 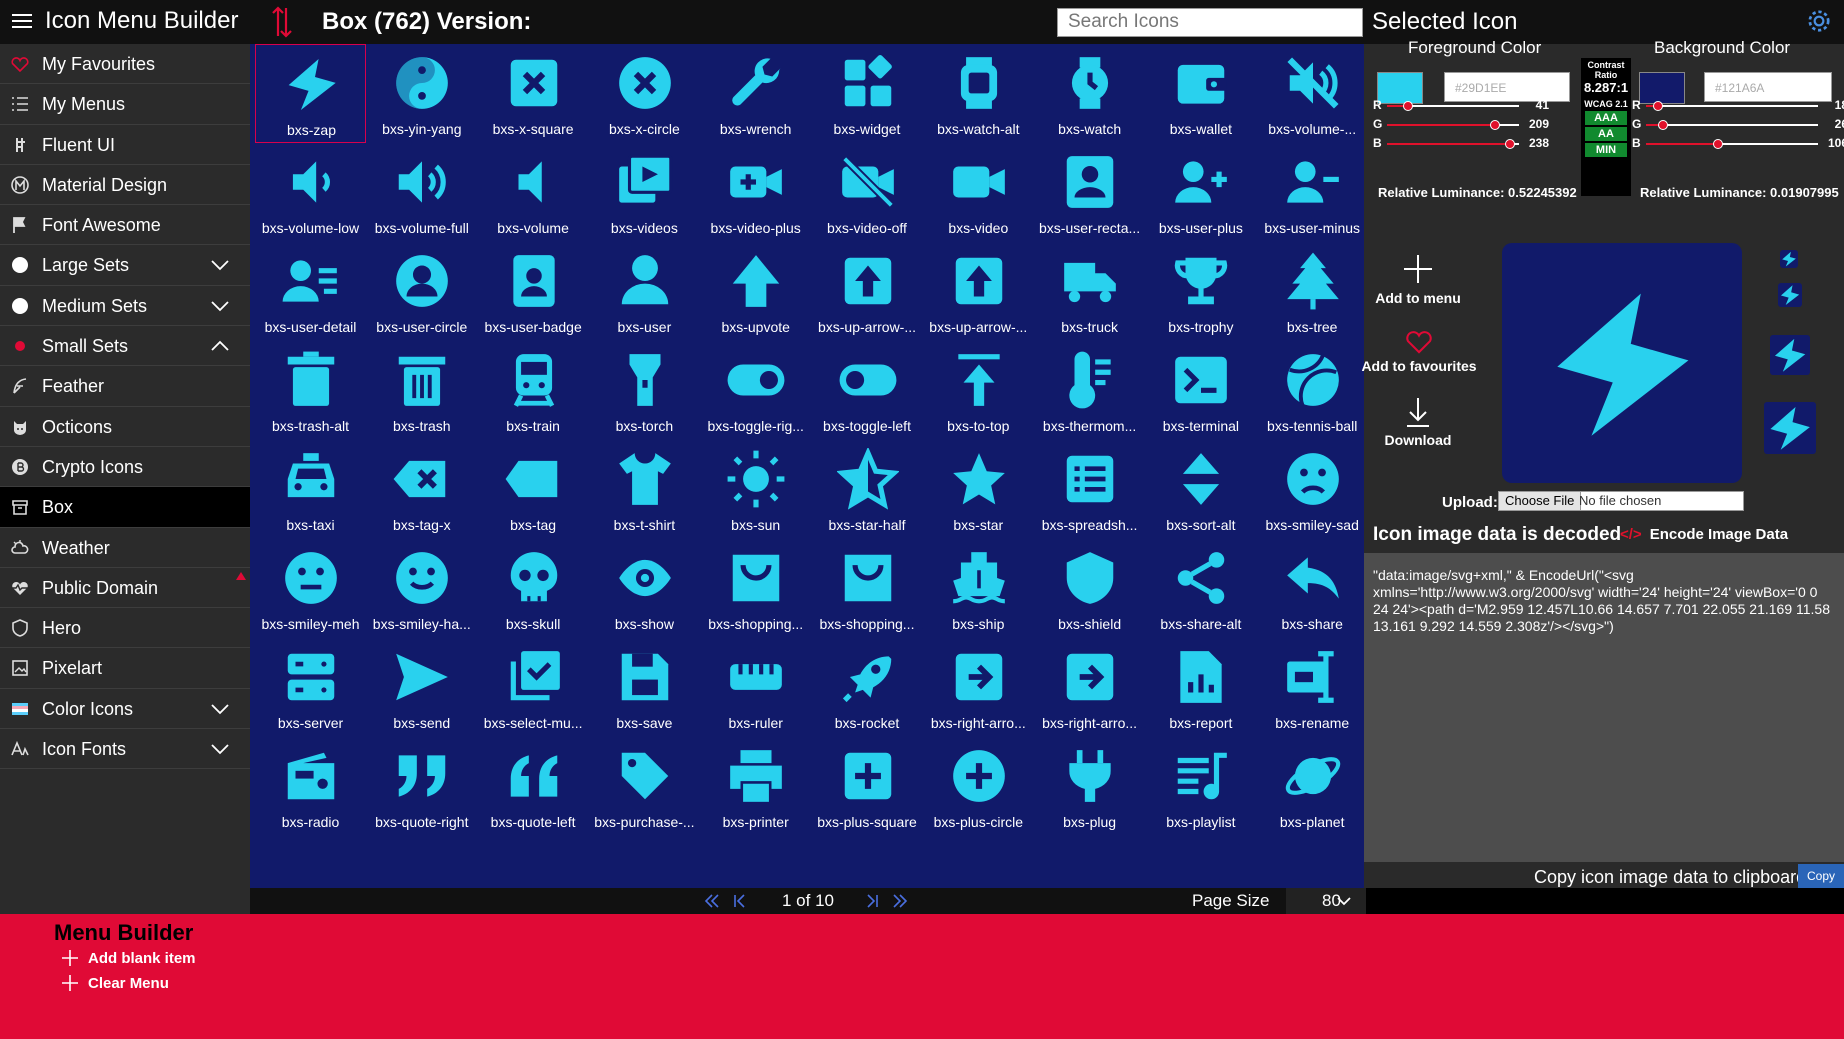 I want to click on bg-r-slider: R 18, so click(x=1738, y=106).